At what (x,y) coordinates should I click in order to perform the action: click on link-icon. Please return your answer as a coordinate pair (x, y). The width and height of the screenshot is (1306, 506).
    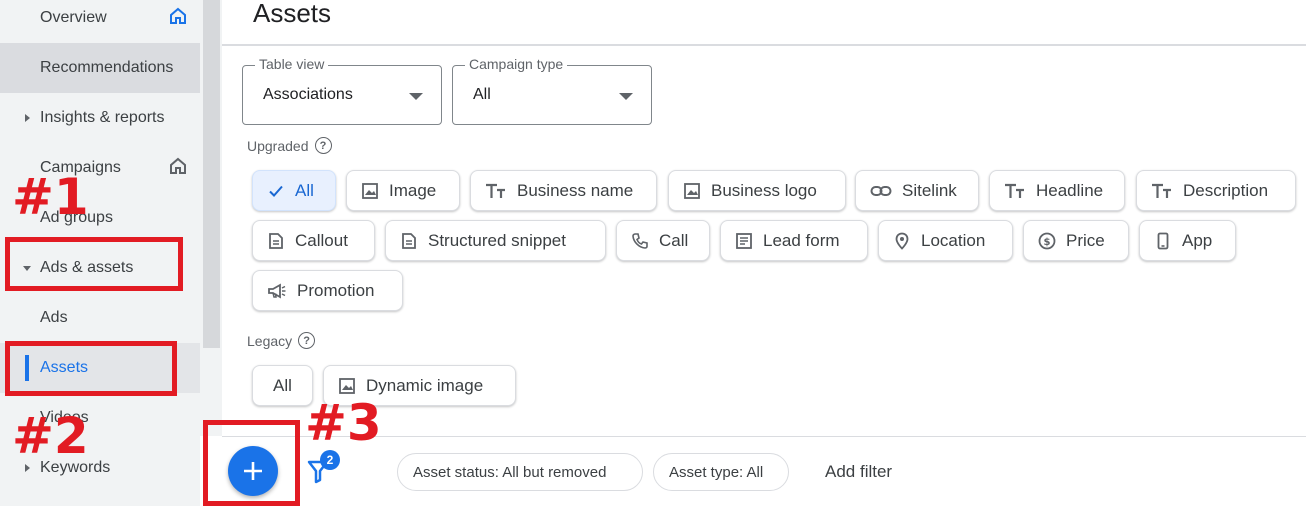
    Looking at the image, I should click on (881, 190).